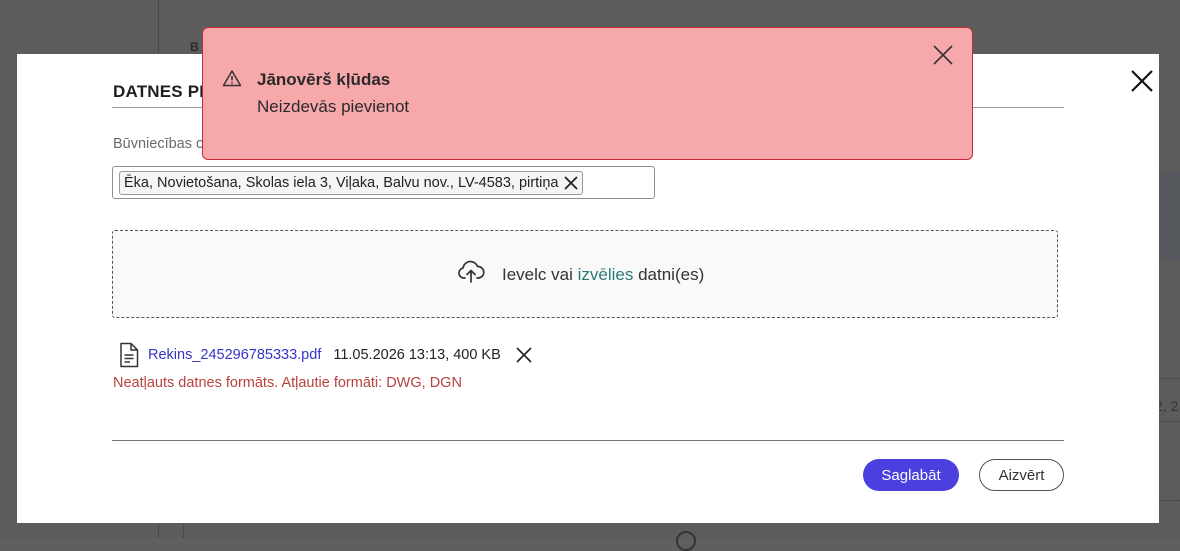 This screenshot has width=1180, height=551. Describe the element at coordinates (671, 274) in the screenshot. I see `dropzone-text-after: datni(es)` at that location.